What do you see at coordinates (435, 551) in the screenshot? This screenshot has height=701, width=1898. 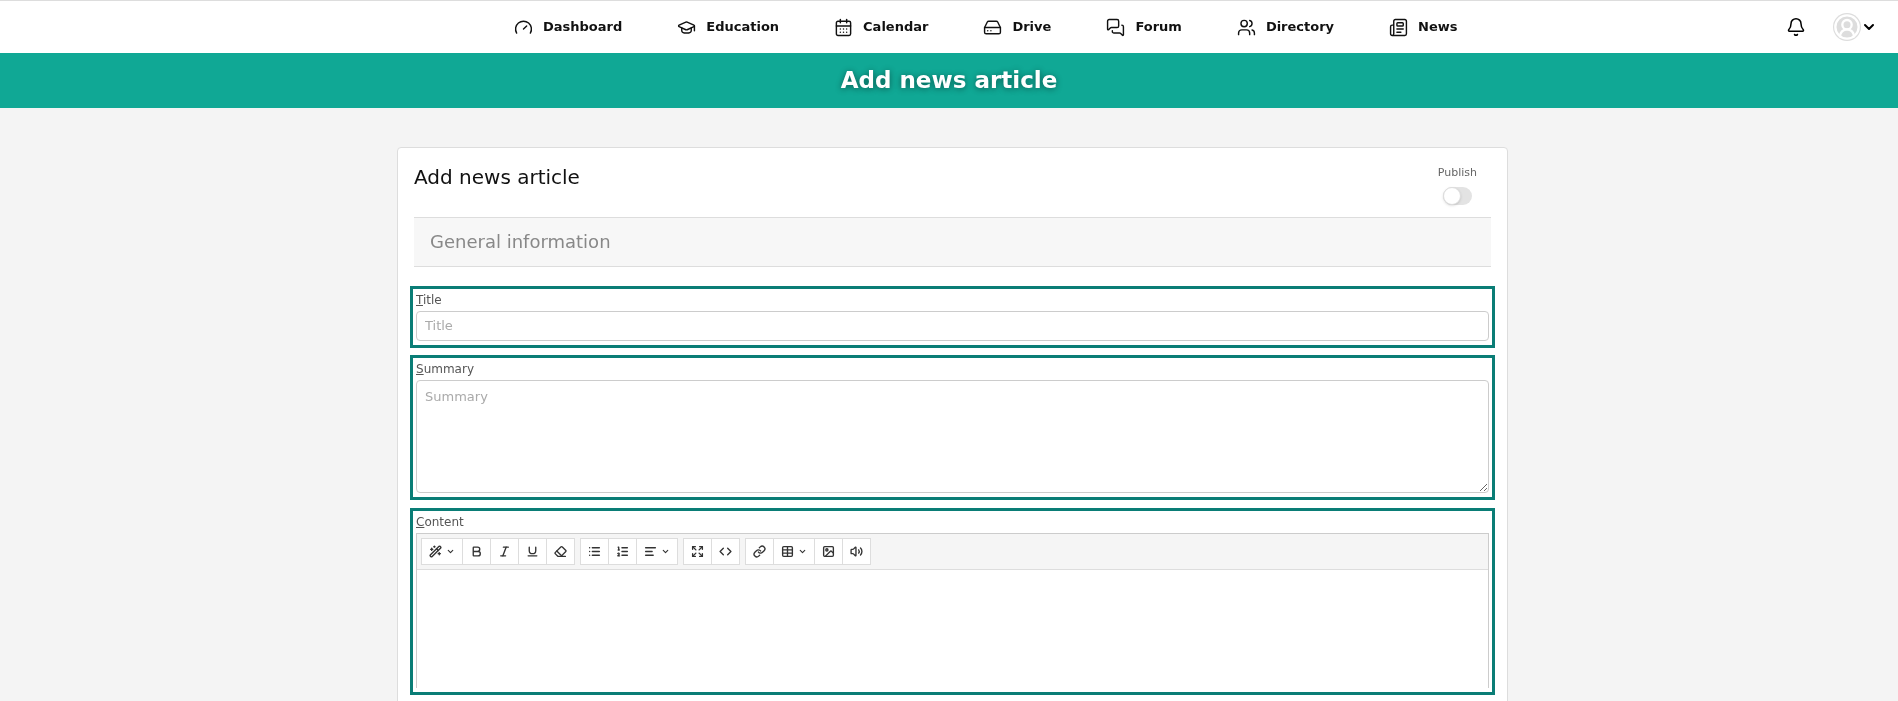 I see `magic-wand-icon` at bounding box center [435, 551].